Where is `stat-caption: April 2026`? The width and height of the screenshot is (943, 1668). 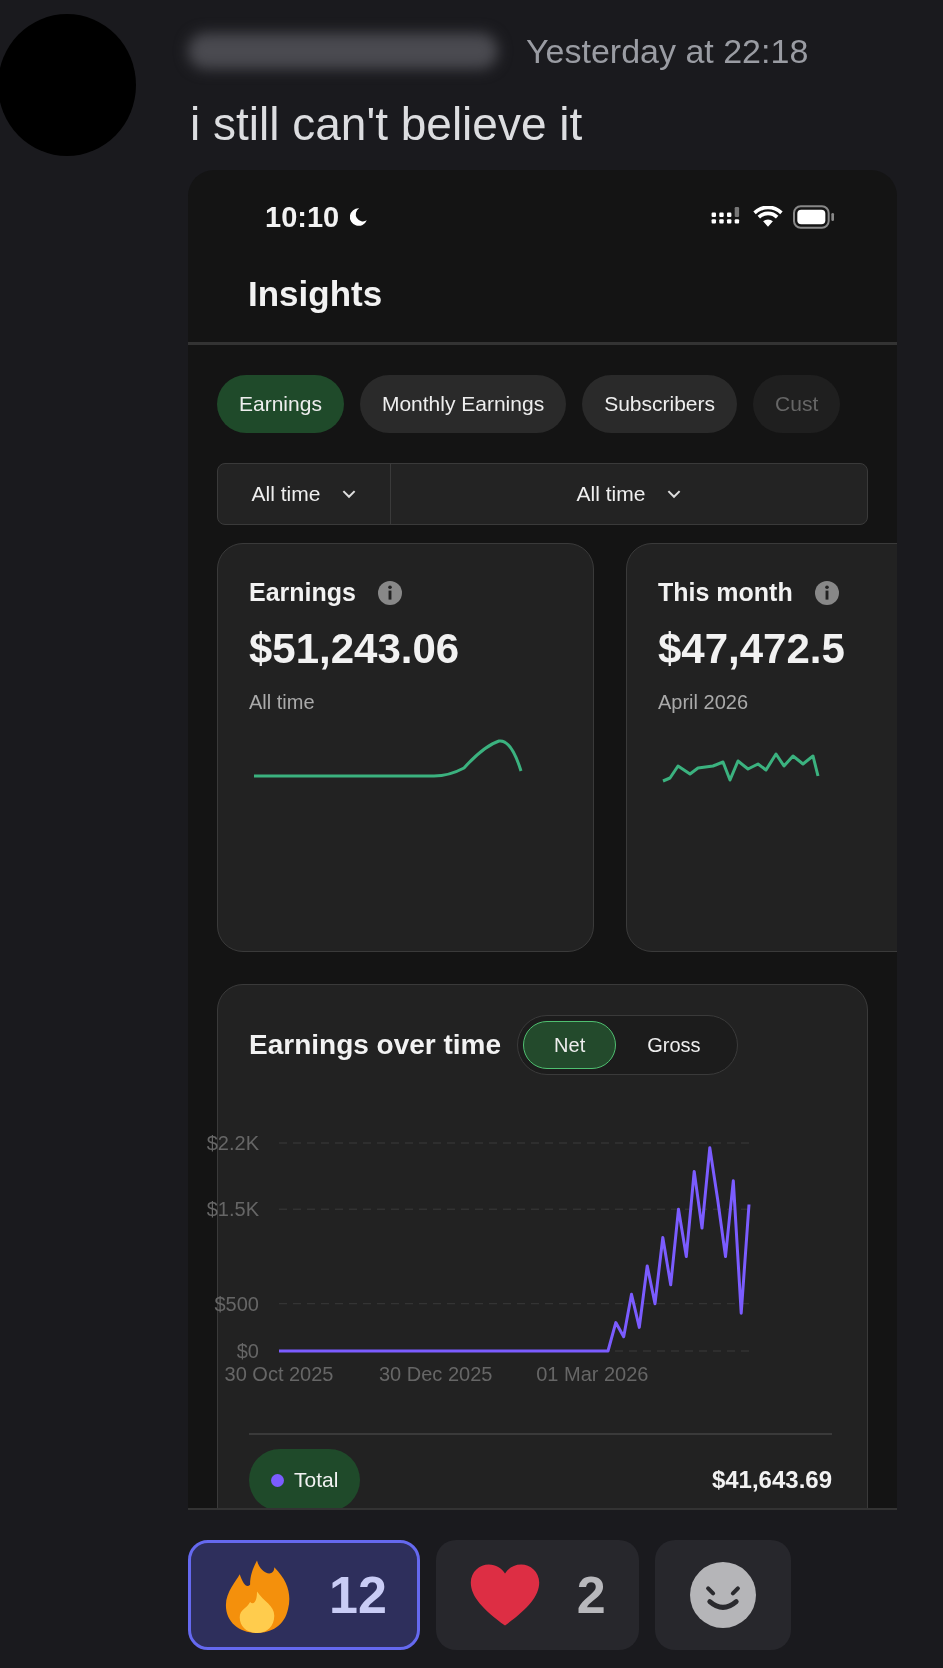 stat-caption: April 2026 is located at coordinates (704, 702).